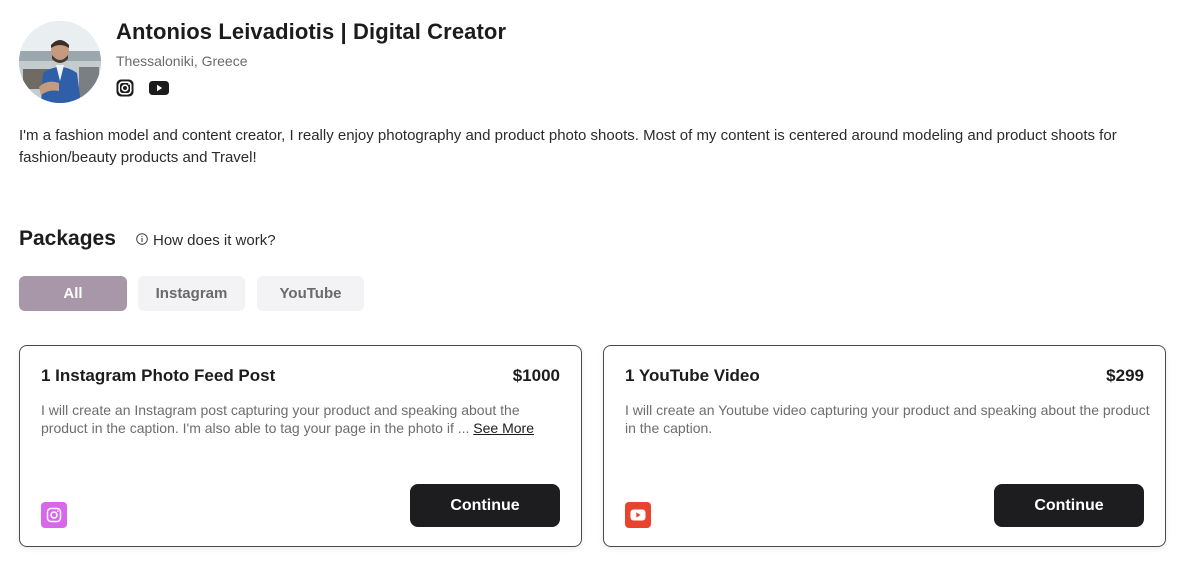 The image size is (1200, 573). Describe the element at coordinates (60, 62) in the screenshot. I see `avatar` at that location.